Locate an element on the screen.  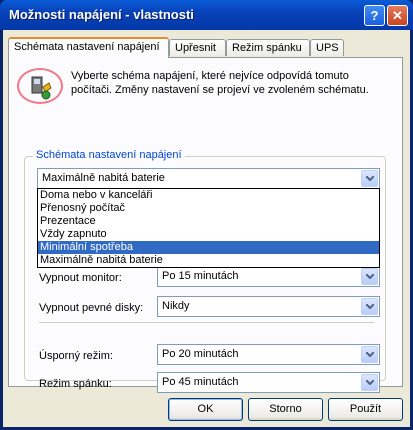
ok-button: OK is located at coordinates (205, 409).